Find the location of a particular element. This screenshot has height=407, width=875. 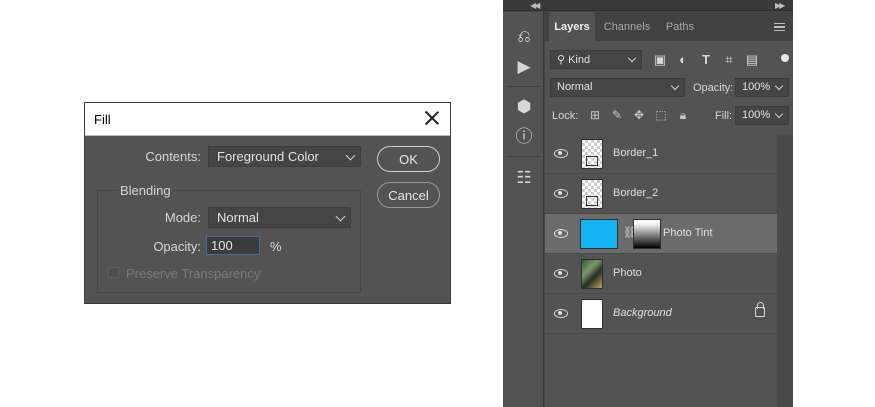

lock-all-icon: 🔒︎ is located at coordinates (683, 115).